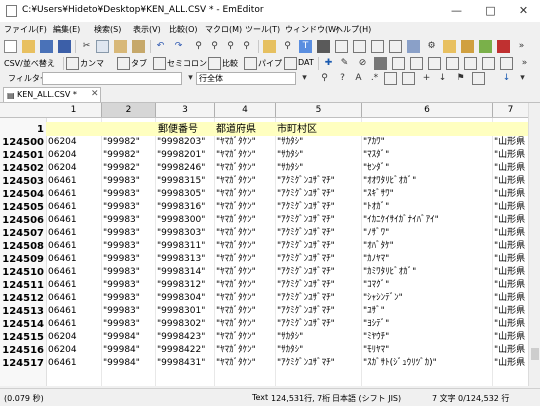  I want to click on table-cell: "9998314", so click(181, 272).